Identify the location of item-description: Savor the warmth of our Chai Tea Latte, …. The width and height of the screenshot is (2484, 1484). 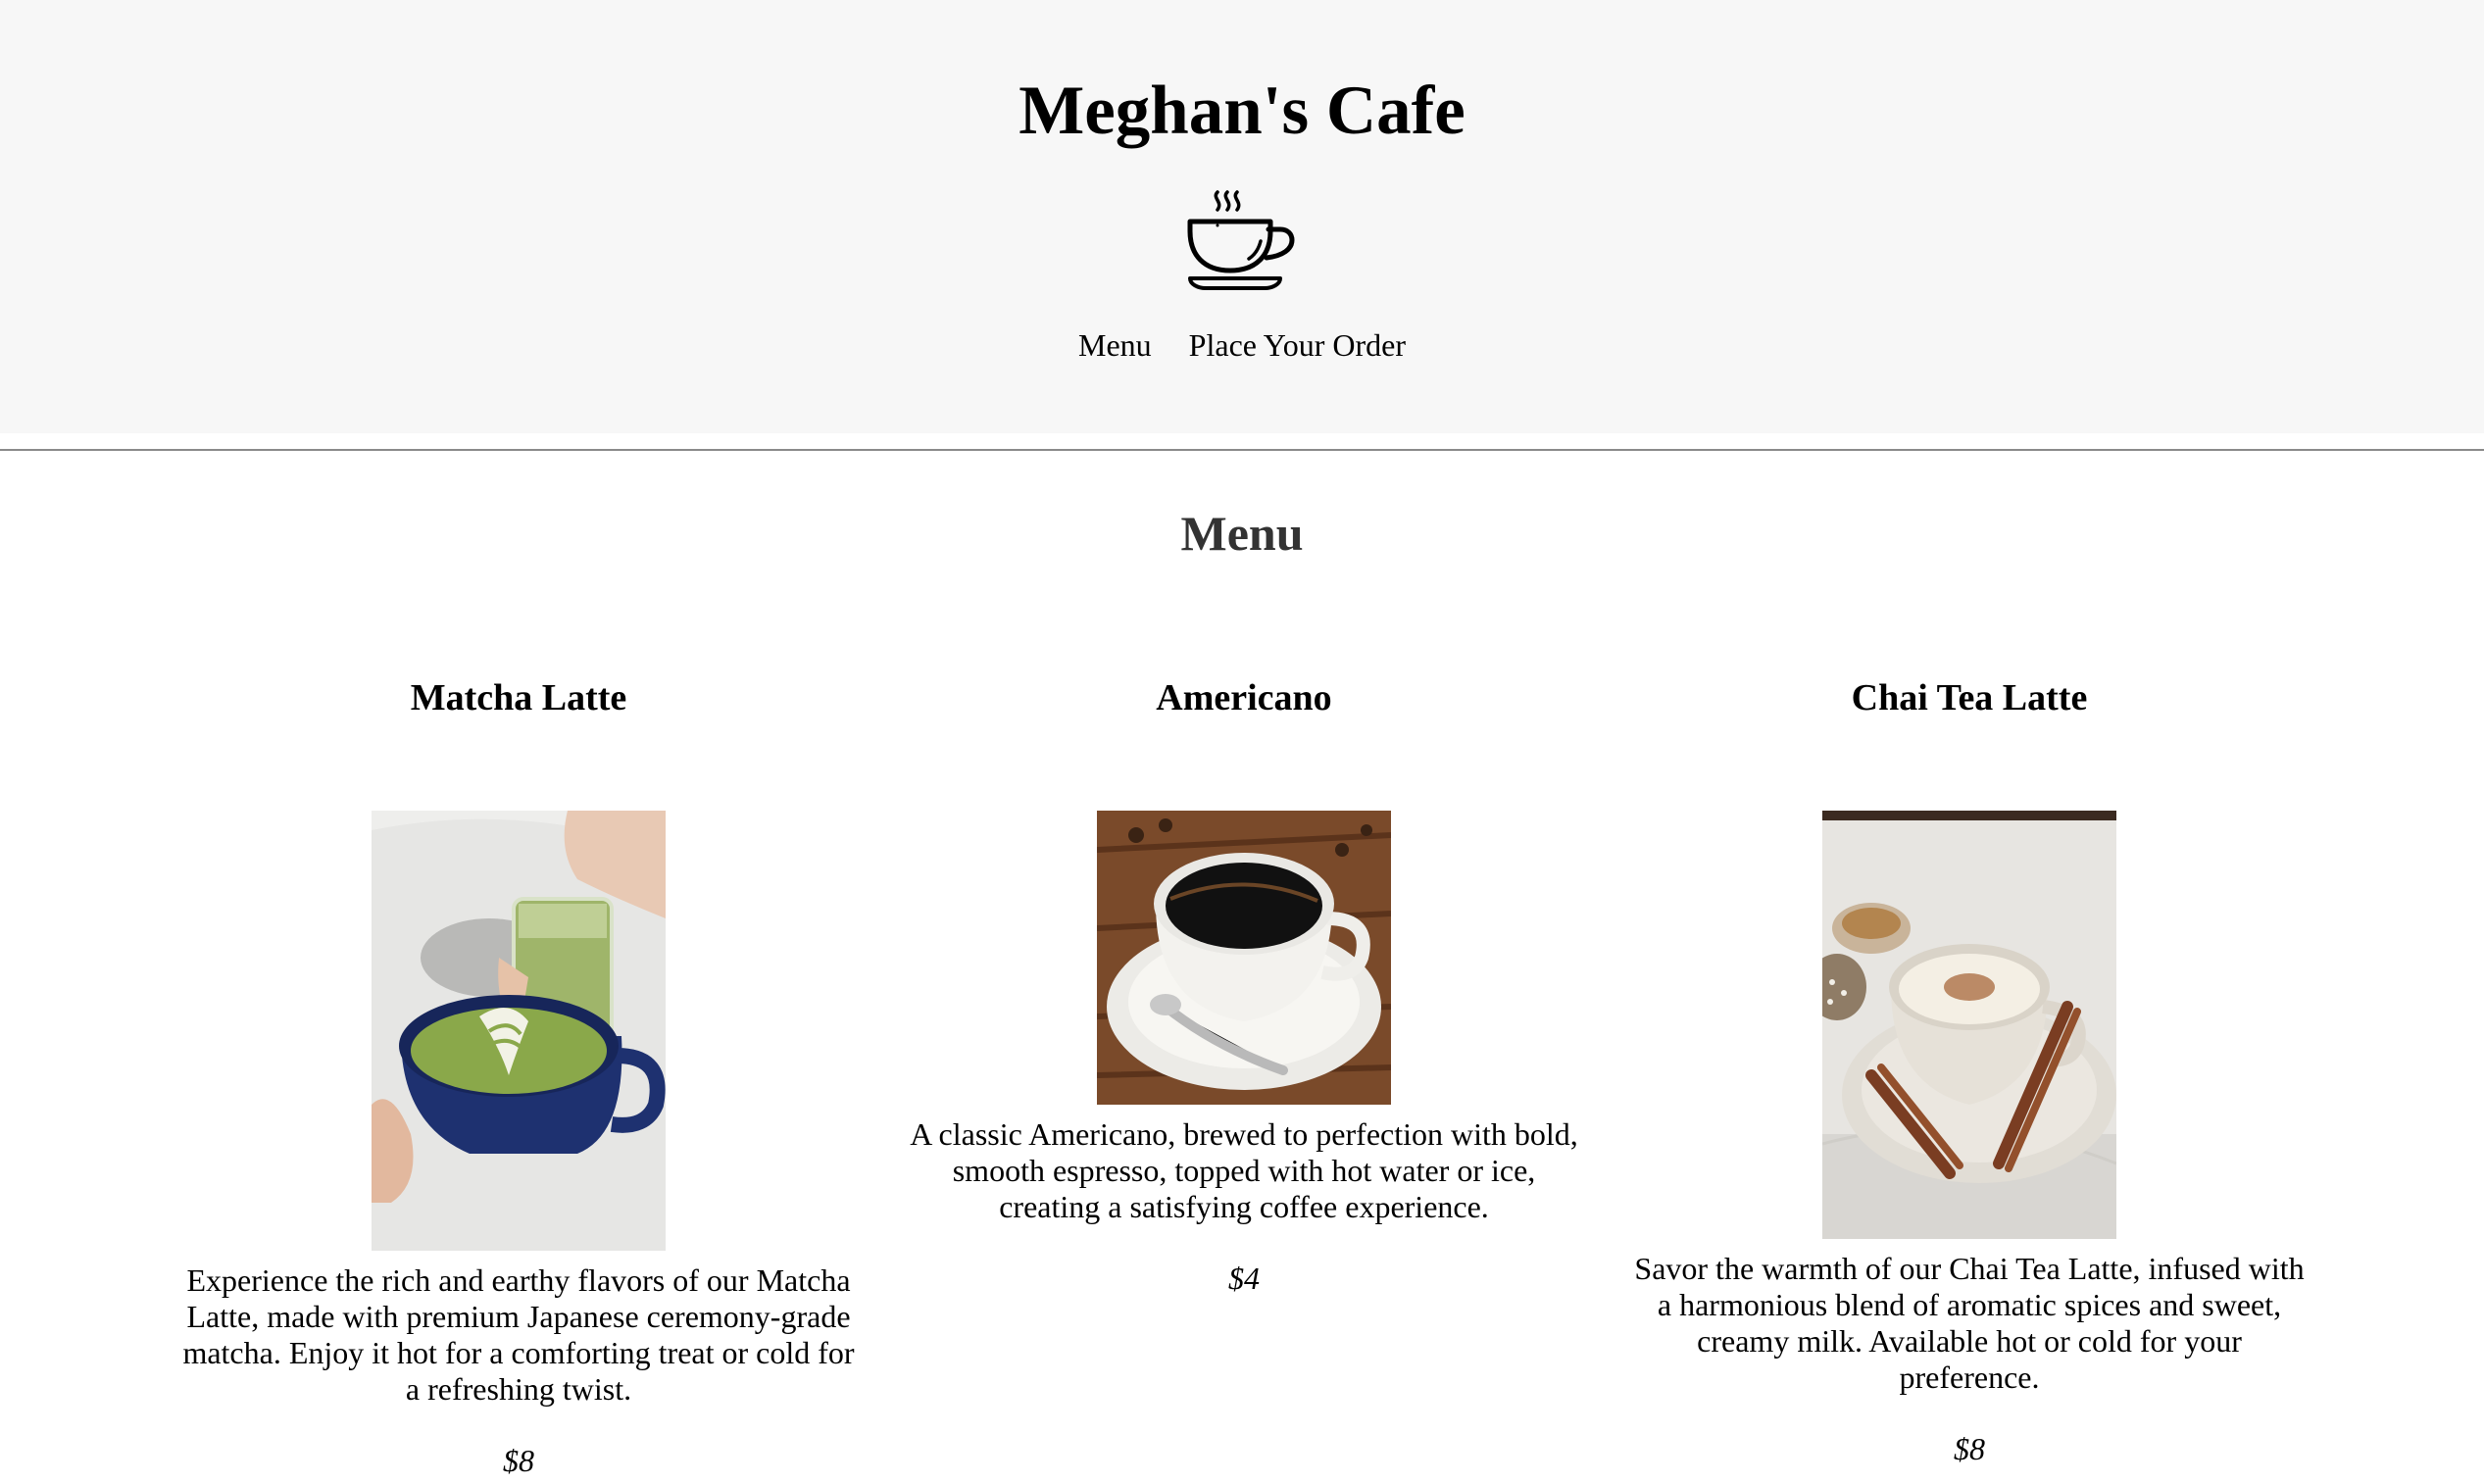
(1970, 1323).